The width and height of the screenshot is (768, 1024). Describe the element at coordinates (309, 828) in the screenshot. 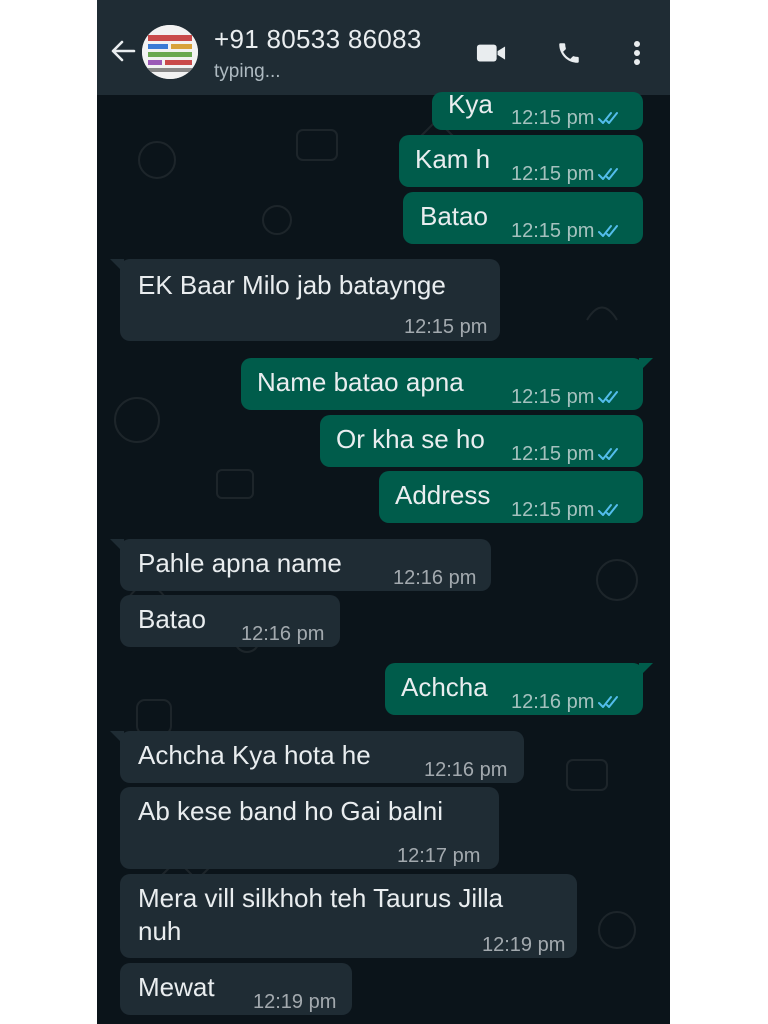

I see `message-bubble: Ab kese band ho Gai balni 12:17 pm` at that location.